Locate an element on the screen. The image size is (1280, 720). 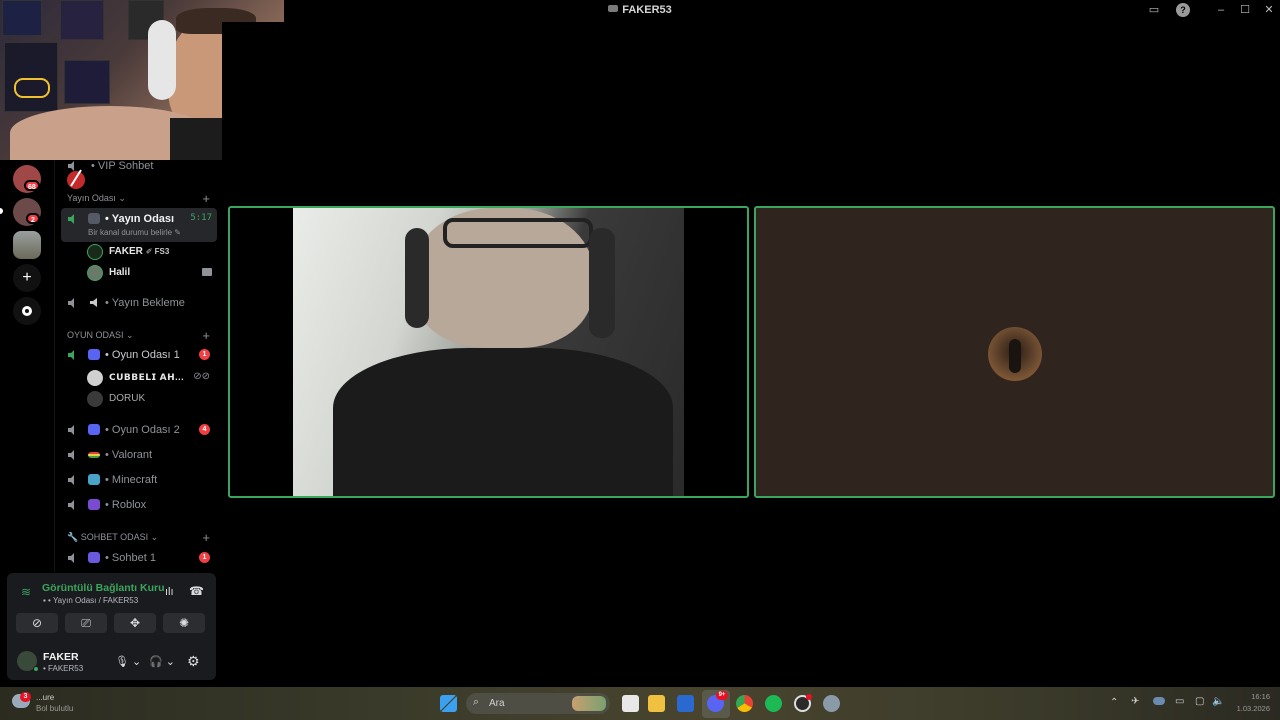
voice-channel-path-text: Yayın Odası / FAKER53 is located at coordinates (95, 600).